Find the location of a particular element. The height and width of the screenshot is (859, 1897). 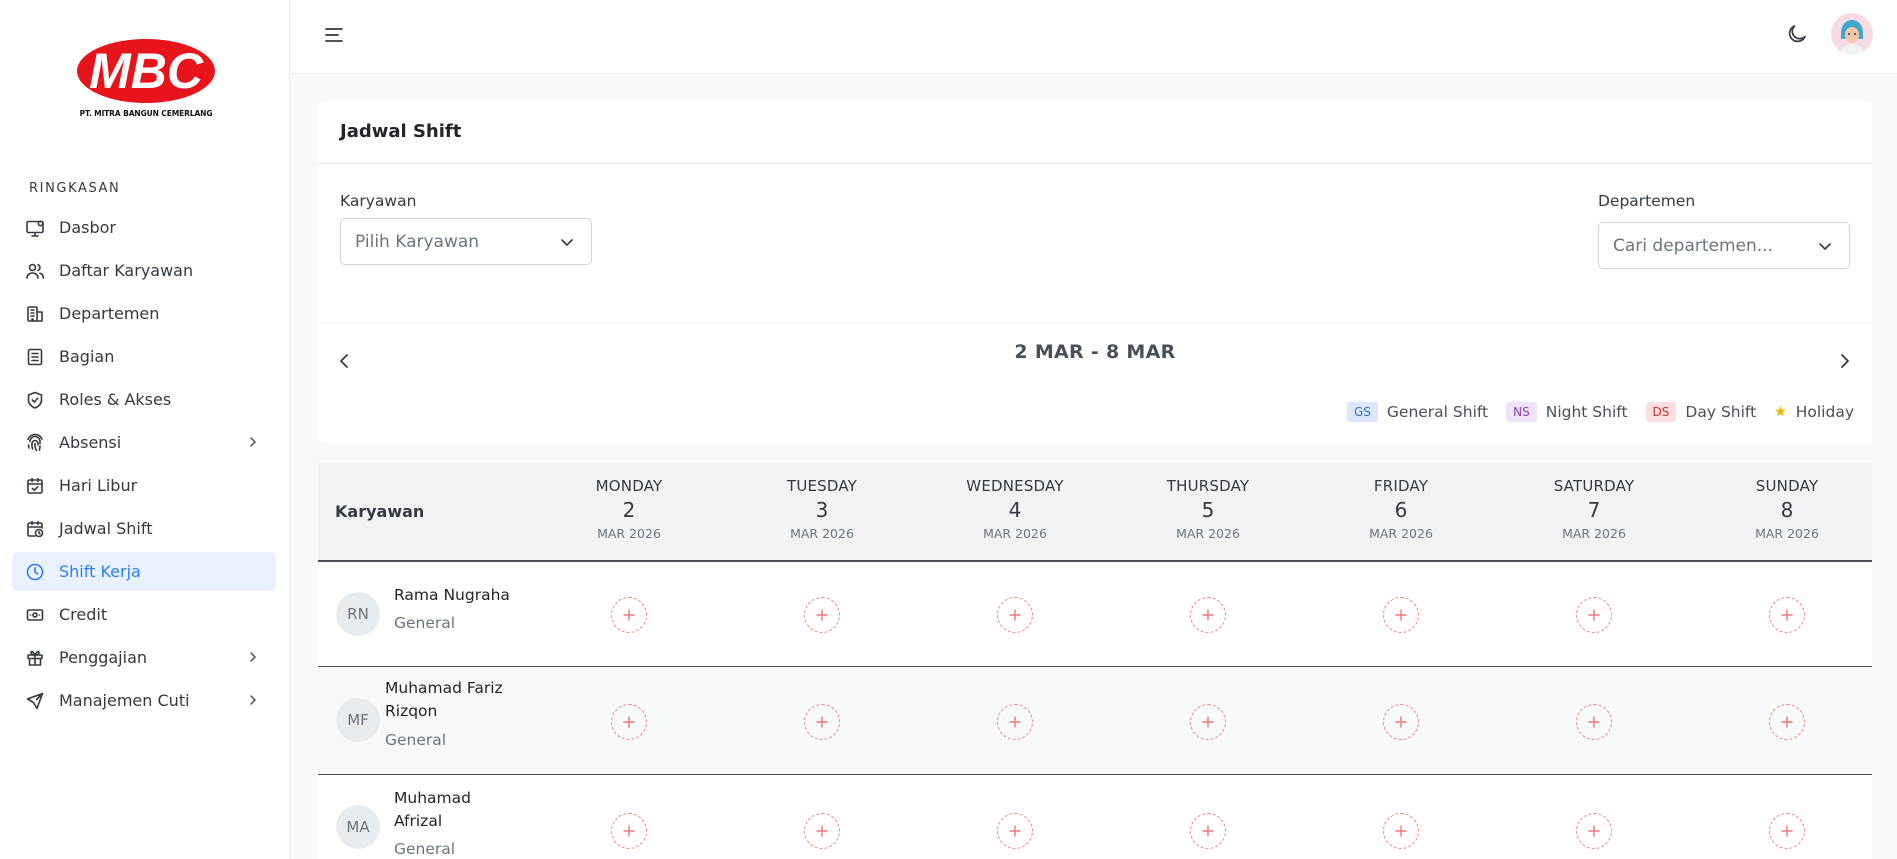

legend-badge: GS is located at coordinates (1362, 412).